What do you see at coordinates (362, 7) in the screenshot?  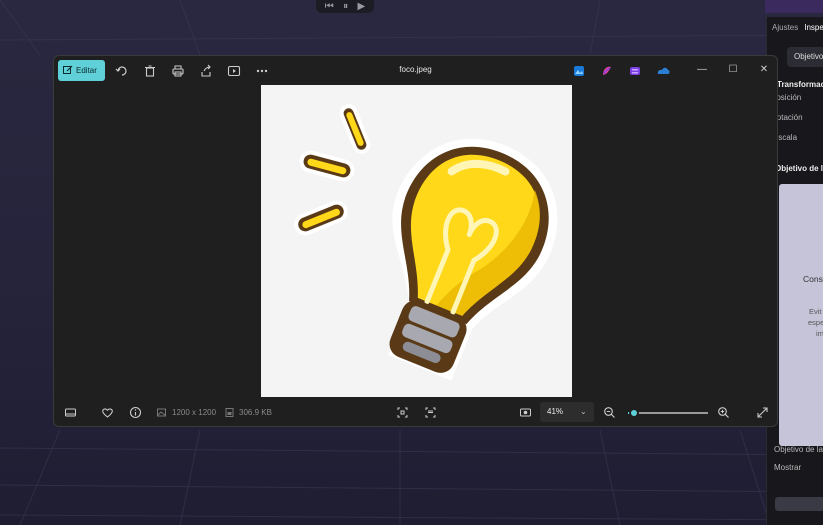 I see `play-icon: ▶` at bounding box center [362, 7].